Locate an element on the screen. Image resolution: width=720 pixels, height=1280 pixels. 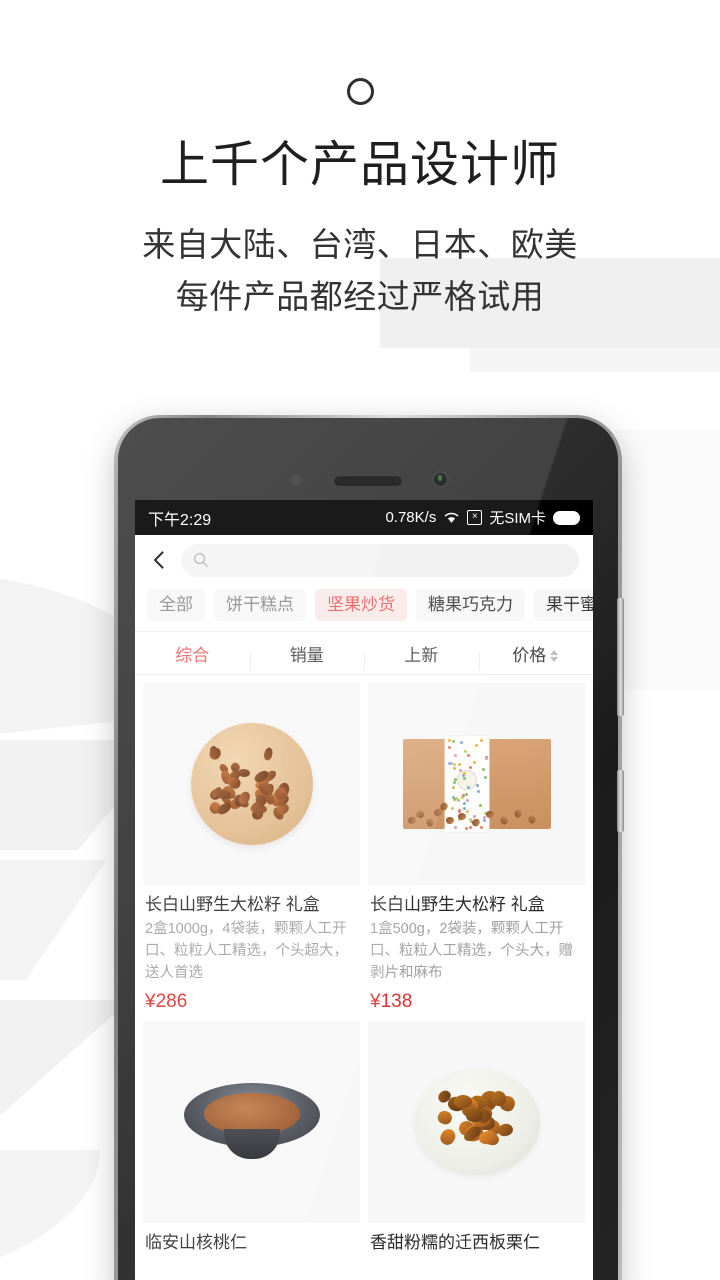
sim-status: 无SIM卡 is located at coordinates (517, 518).